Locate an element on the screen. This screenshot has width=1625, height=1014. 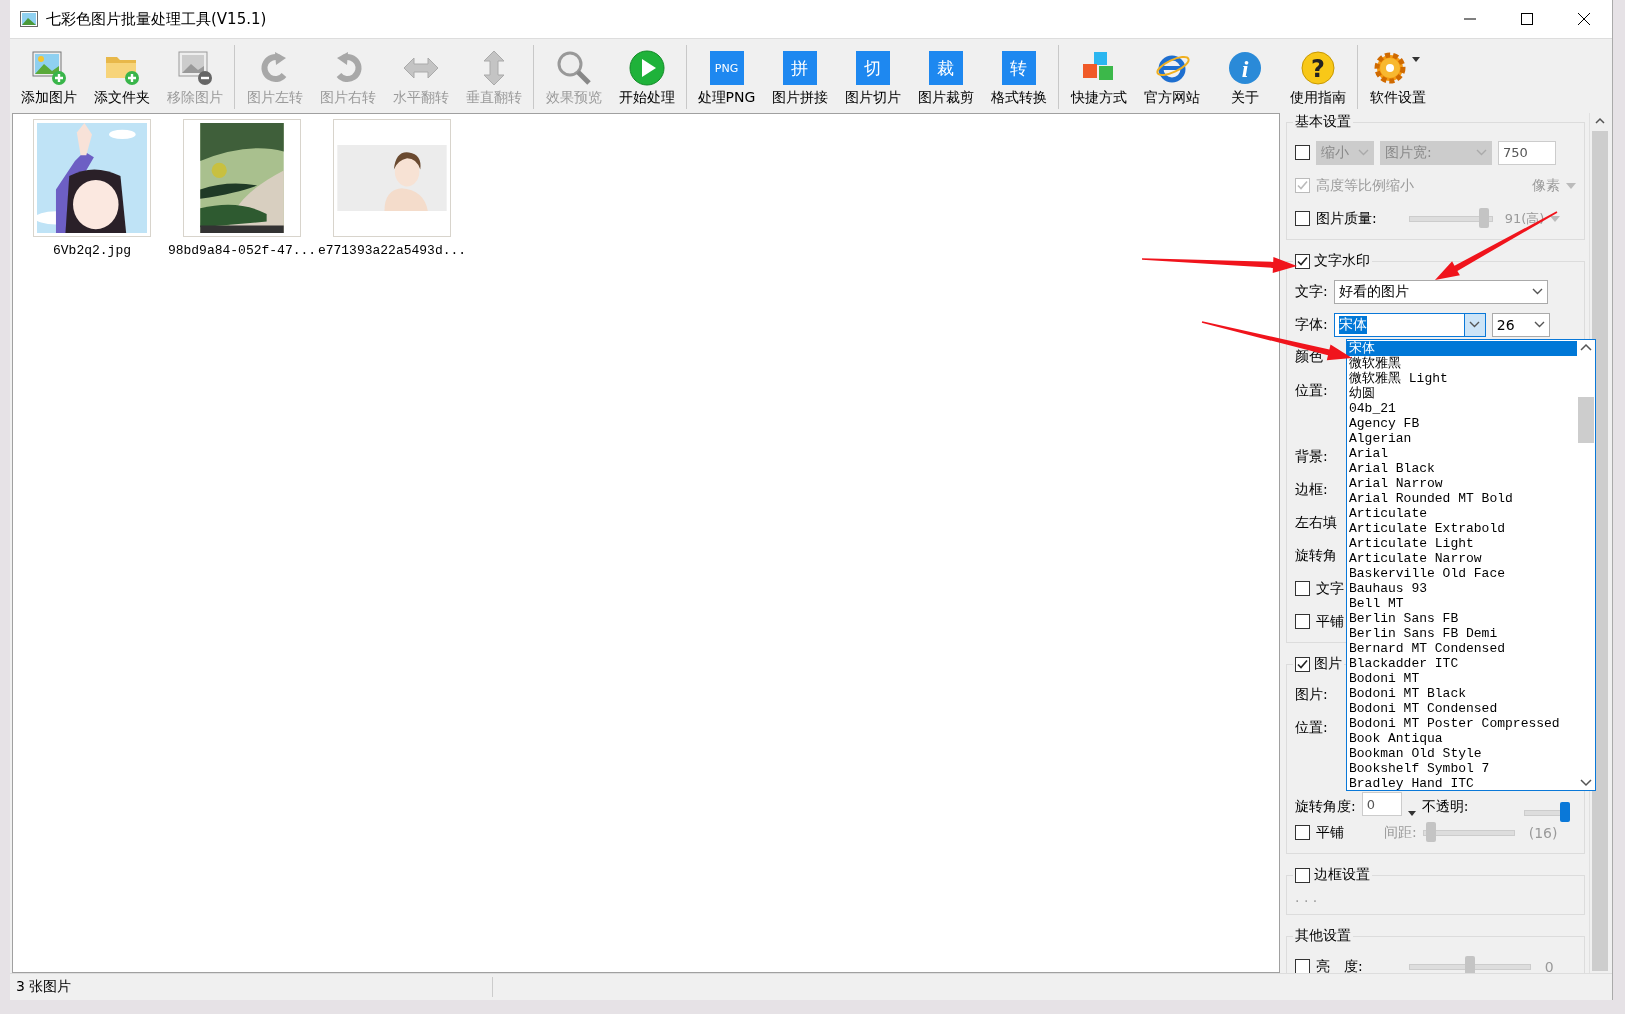
field-label: 位置: is located at coordinates (1311, 391).